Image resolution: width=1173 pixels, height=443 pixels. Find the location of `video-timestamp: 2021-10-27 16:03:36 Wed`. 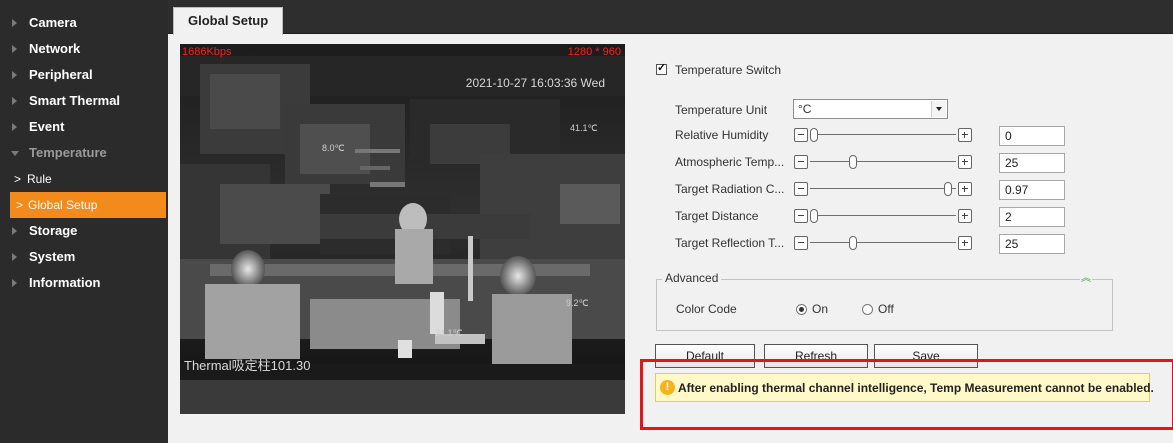

video-timestamp: 2021-10-27 16:03:36 Wed is located at coordinates (535, 83).